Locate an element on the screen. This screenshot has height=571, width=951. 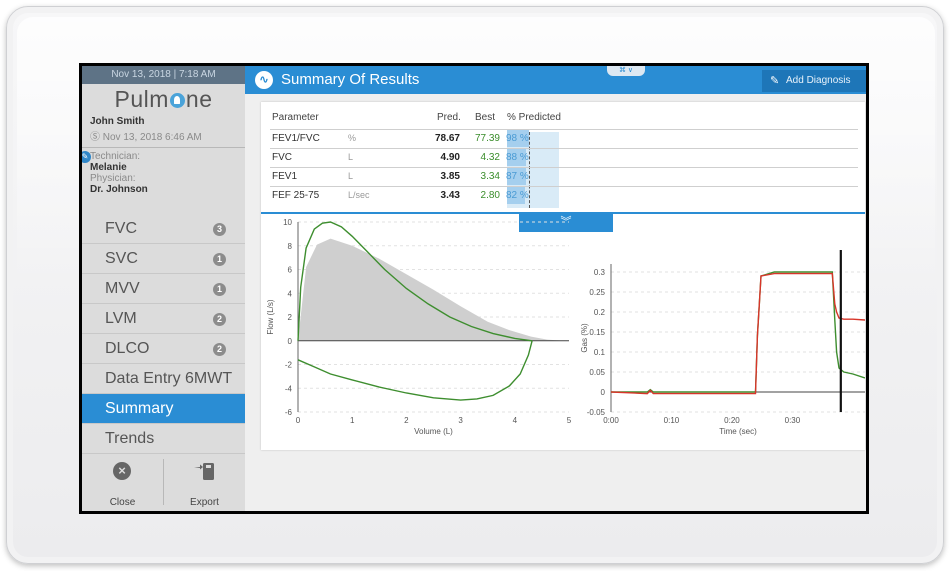
technician-label: Technician: is located at coordinates (115, 156).